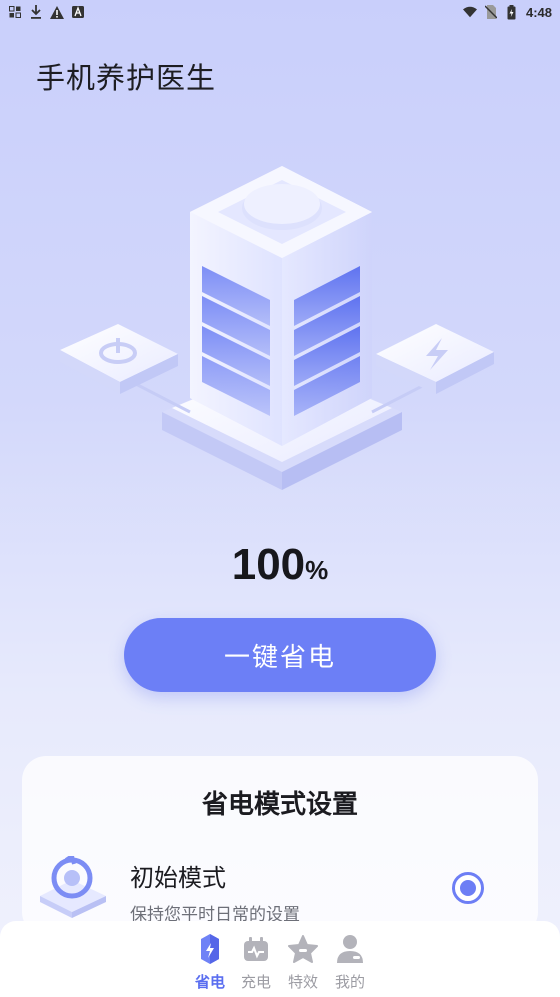  I want to click on nav-item-profile: 我的, so click(350, 964).